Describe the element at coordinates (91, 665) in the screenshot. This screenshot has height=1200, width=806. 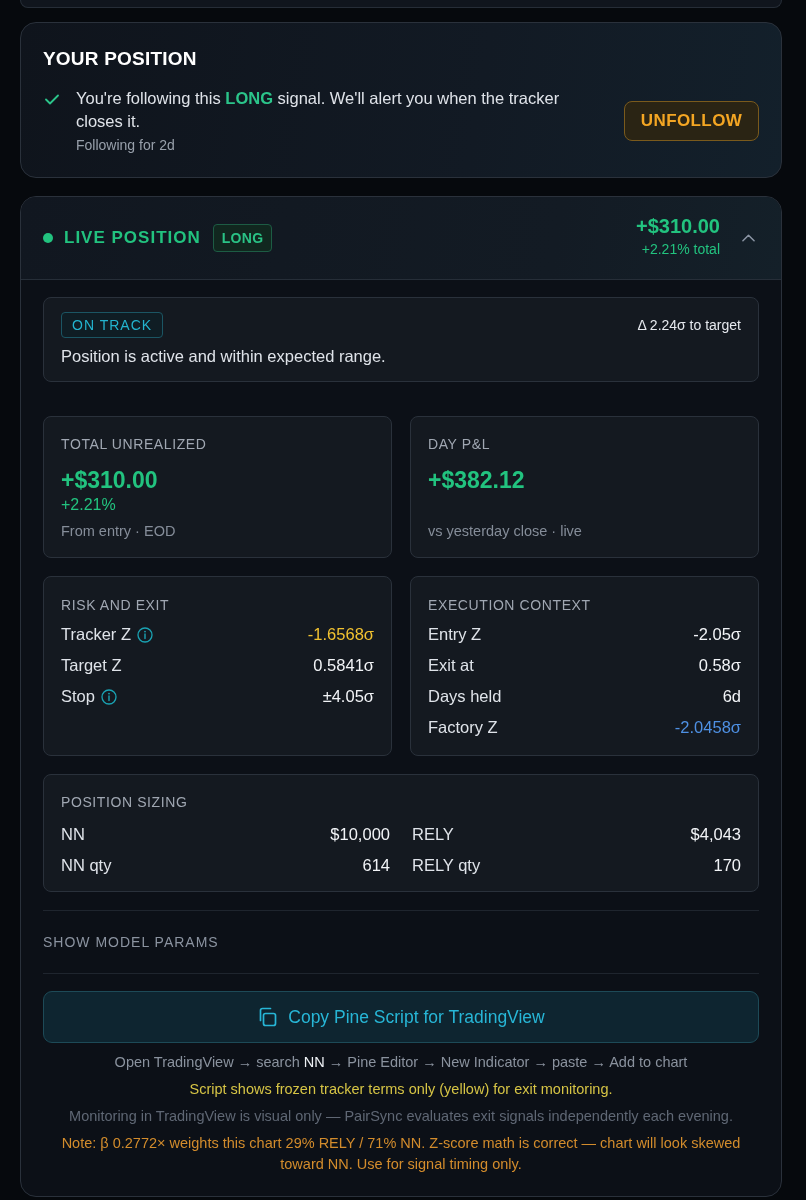
I see `stat-label: Target Z` at that location.